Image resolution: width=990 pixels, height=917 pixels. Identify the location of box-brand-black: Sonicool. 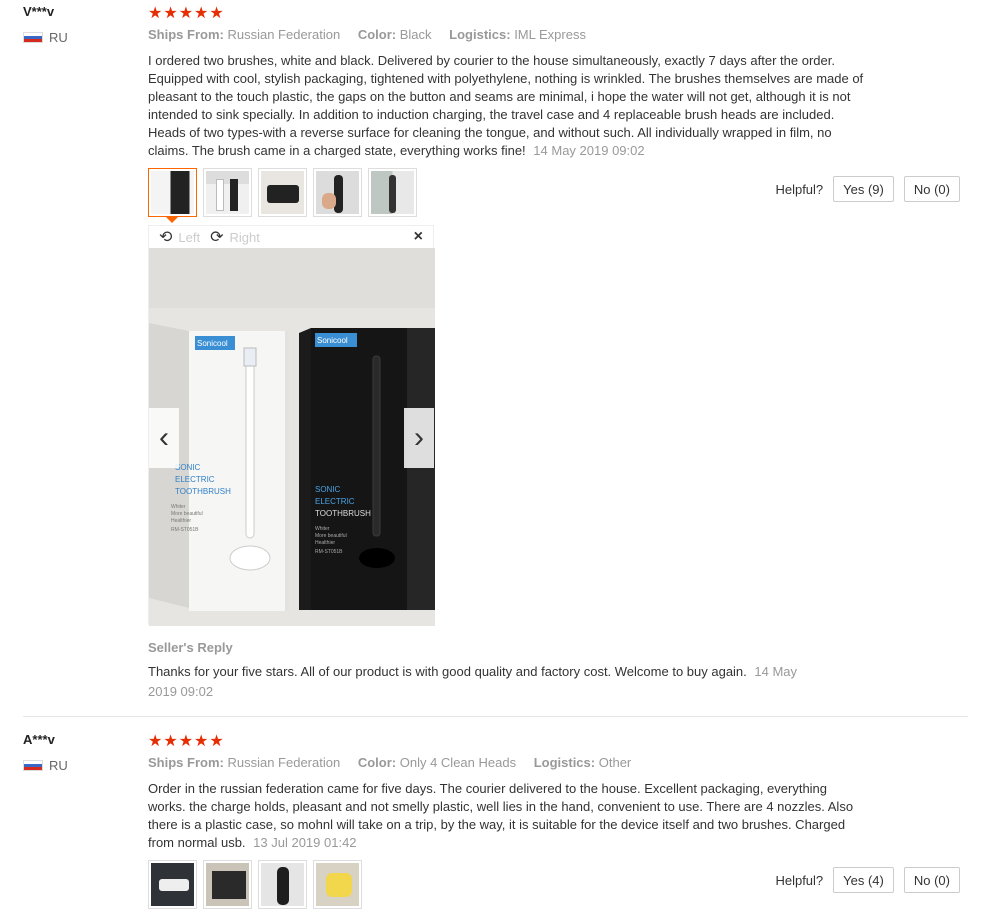
(332, 340).